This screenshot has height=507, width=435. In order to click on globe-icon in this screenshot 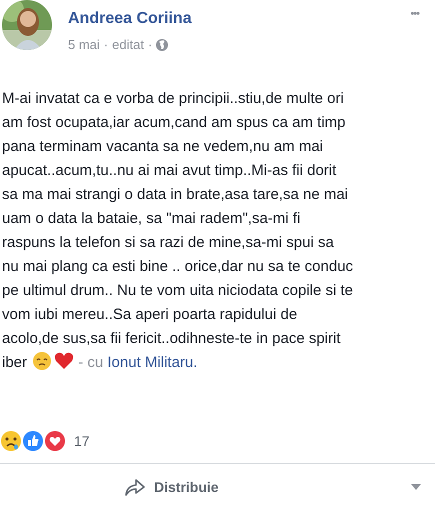, I will do `click(162, 44)`.